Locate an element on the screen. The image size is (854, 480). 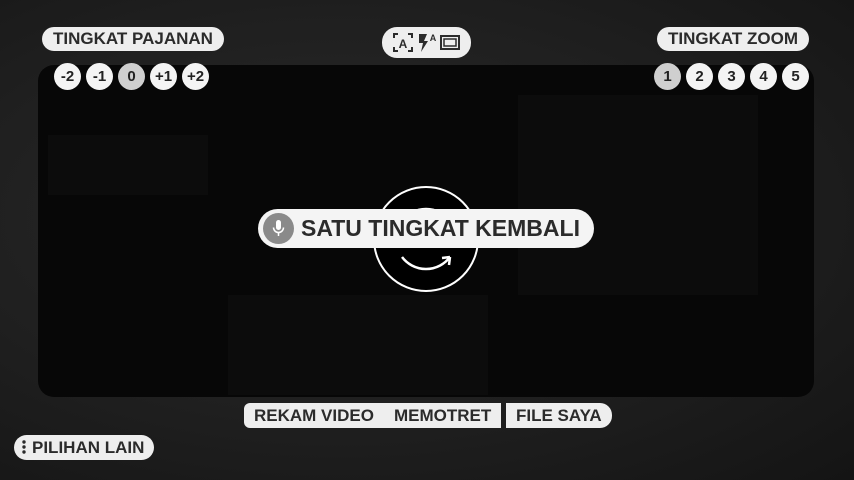
voice-command-toast: SATU TINGKAT KEMBALI is located at coordinates (426, 228).